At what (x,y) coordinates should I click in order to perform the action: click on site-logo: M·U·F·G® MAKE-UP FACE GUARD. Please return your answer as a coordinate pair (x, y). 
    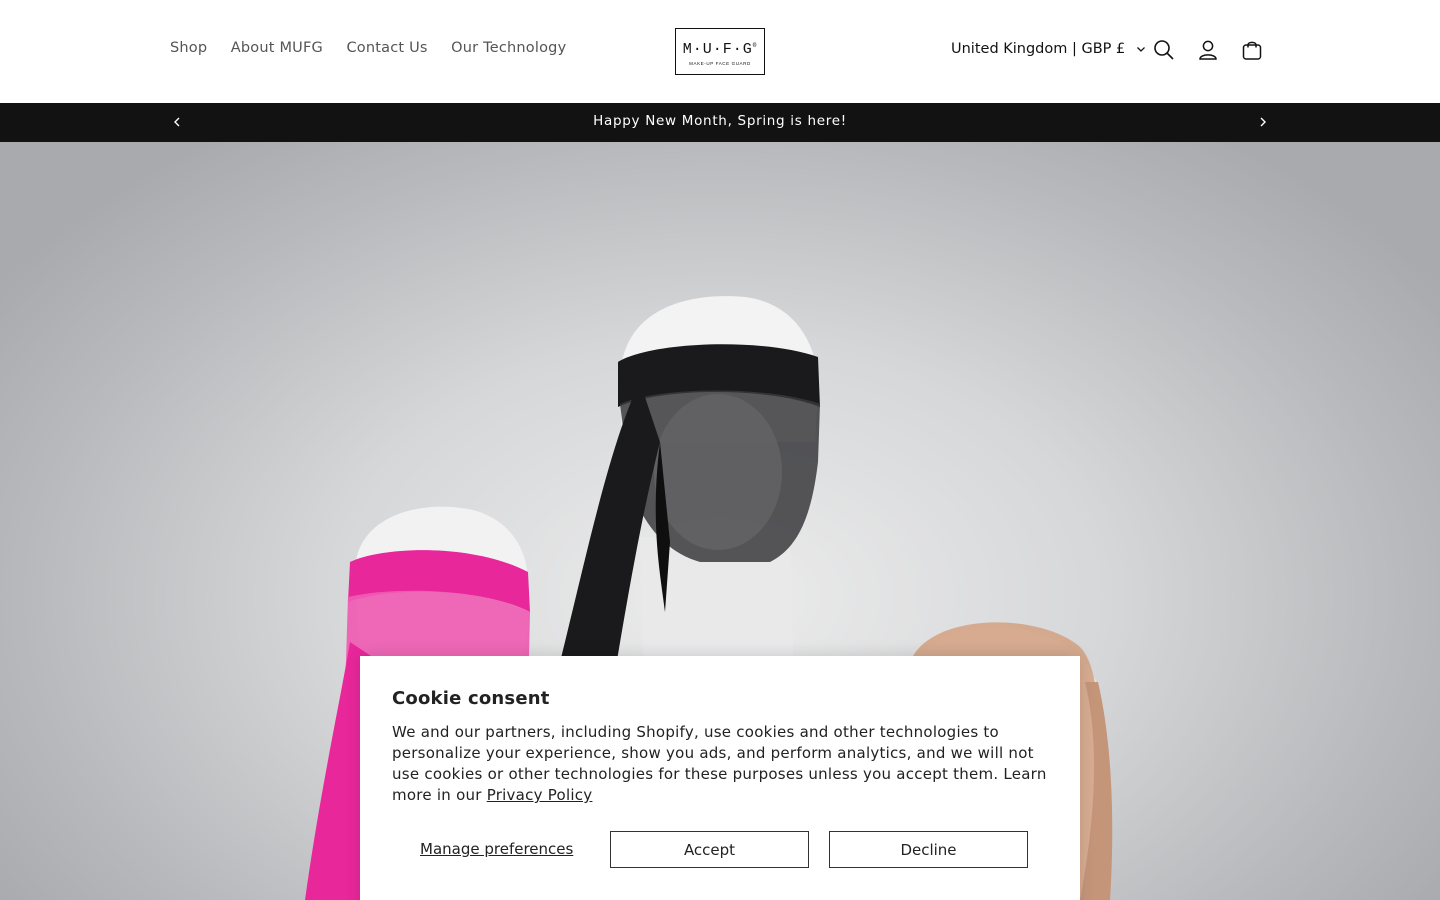
    Looking at the image, I should click on (720, 51).